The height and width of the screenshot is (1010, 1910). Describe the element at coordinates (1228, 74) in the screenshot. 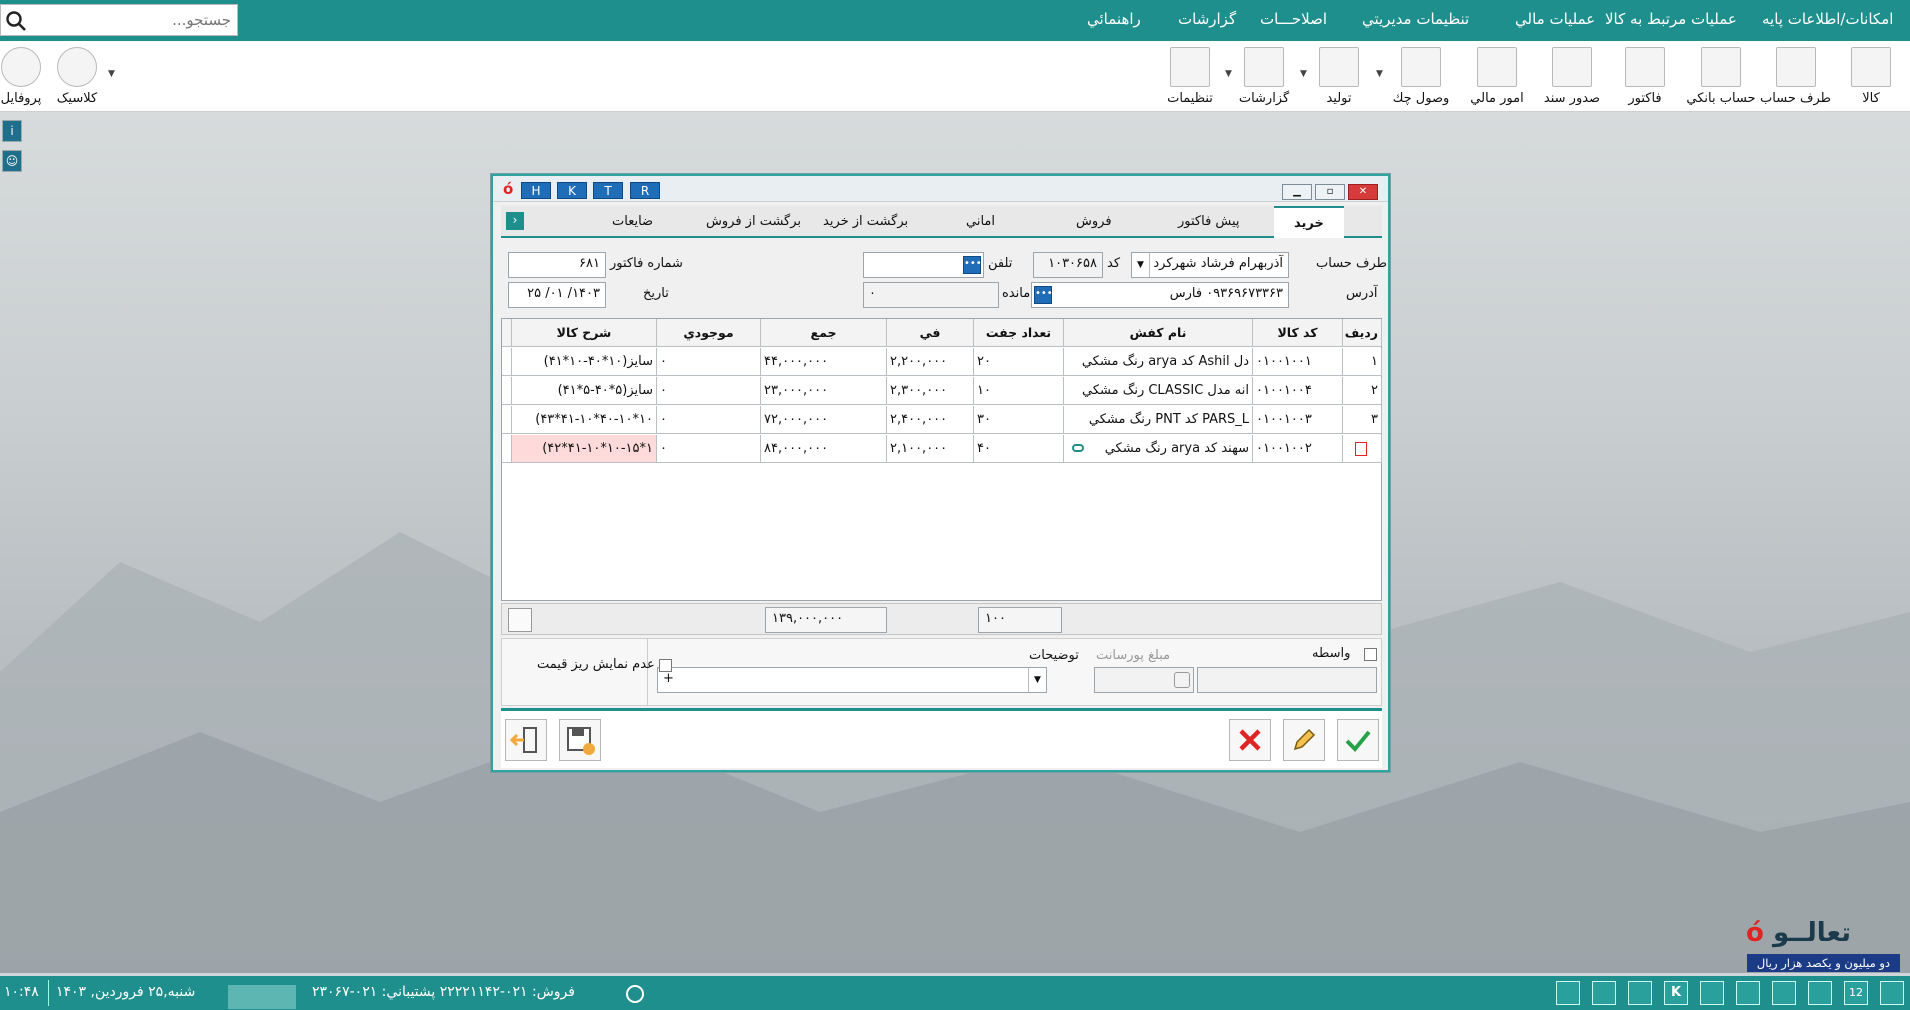

I see `settings-dropdown-caret: ▼` at that location.